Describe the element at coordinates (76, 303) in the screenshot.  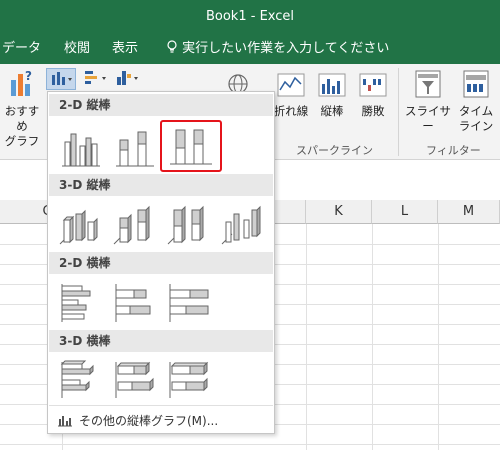
I see `clustered-bar-icon` at that location.